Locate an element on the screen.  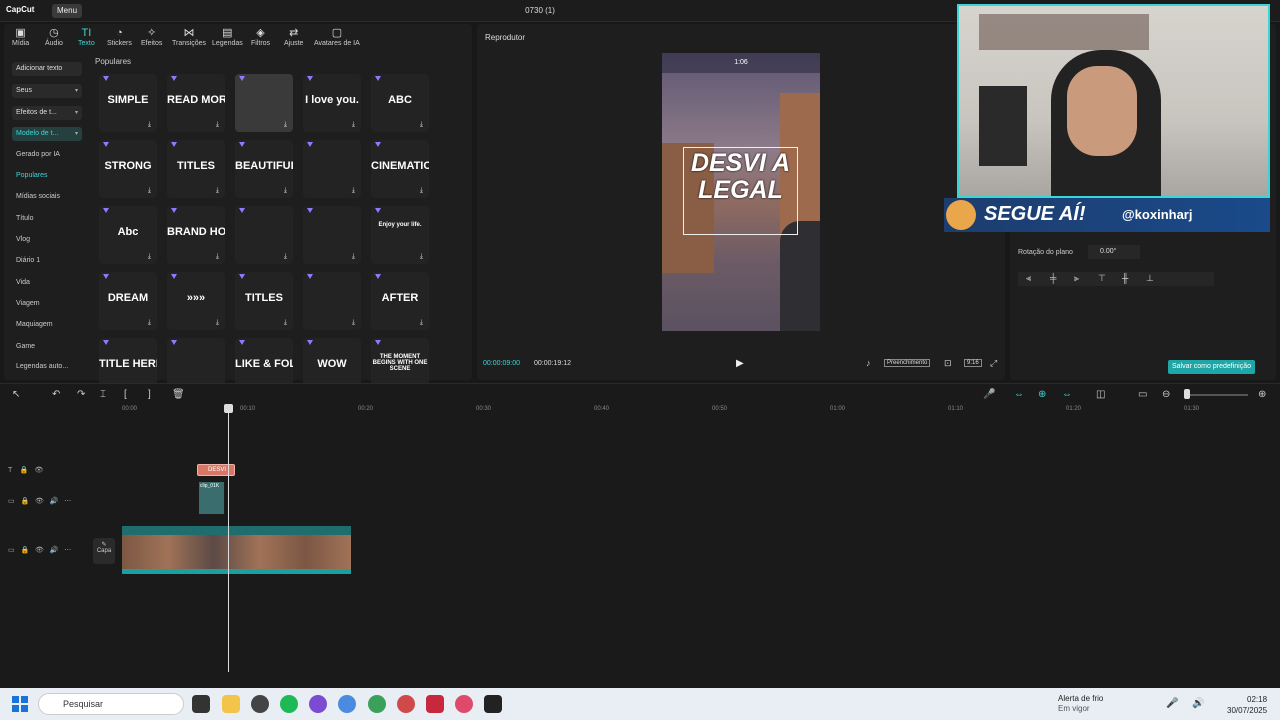
main-track-controls: ▭ 🔒 👁 🔊 ⋯ is located at coordinates (39, 550).